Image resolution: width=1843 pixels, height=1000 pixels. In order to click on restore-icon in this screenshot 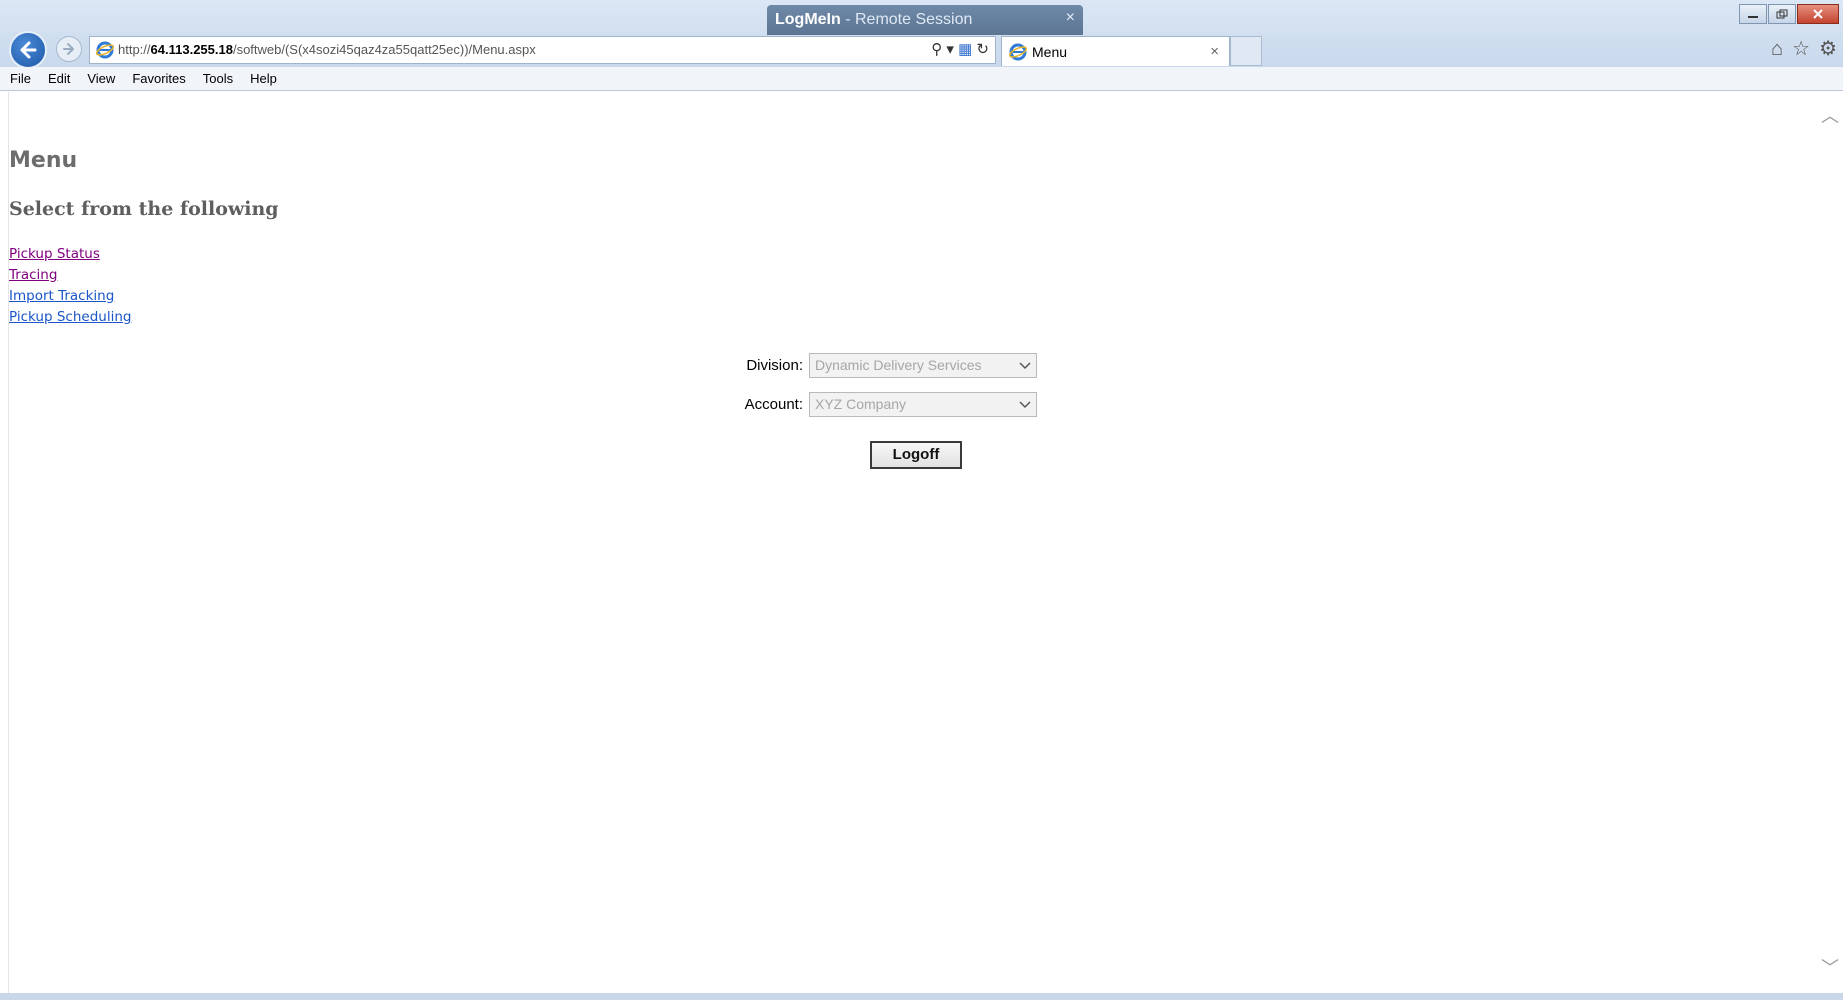, I will do `click(1782, 14)`.